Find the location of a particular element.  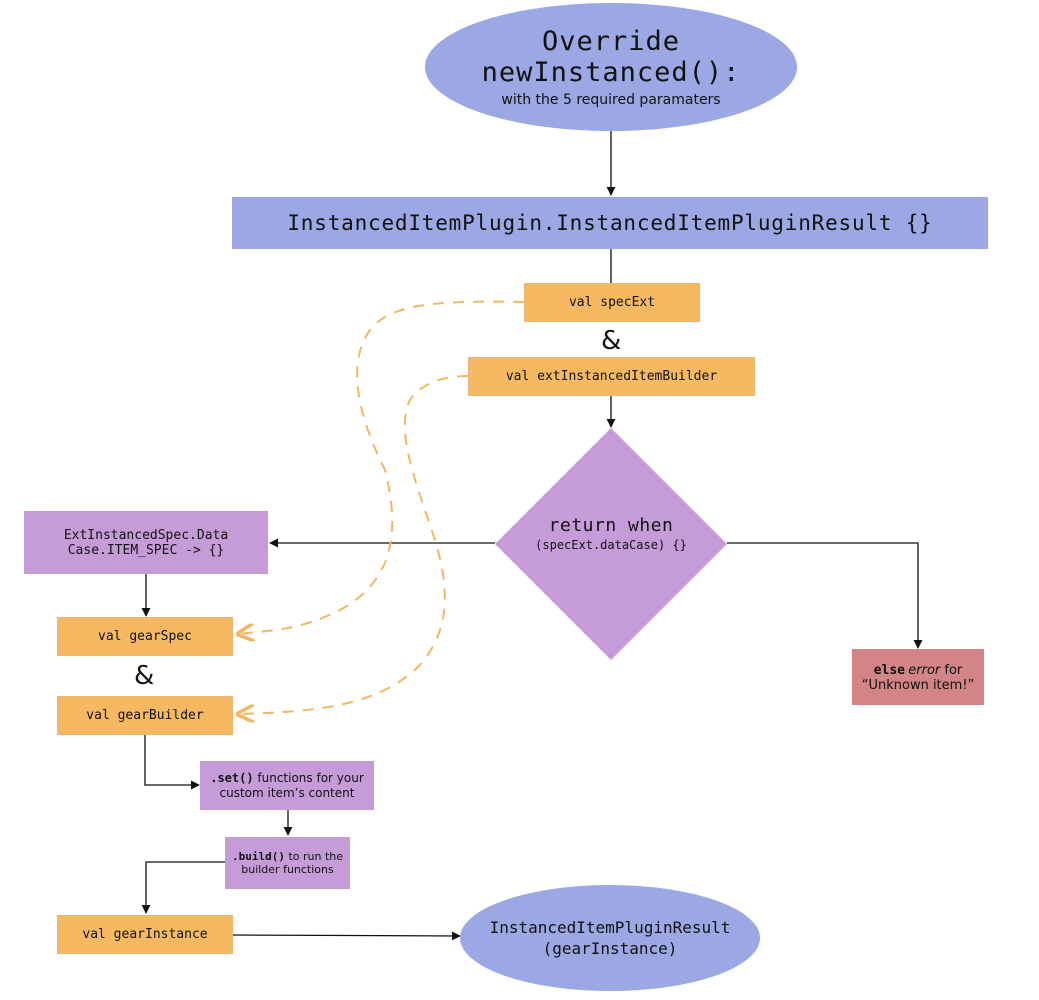

dashed-link-spec-ext-to-gear-spec is located at coordinates (381, 467).